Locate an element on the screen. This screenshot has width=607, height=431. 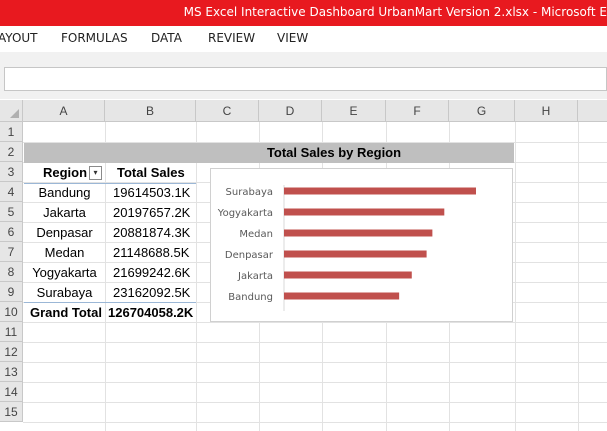
ribbon-tabs: AYOUT FORMULAS DATA REVIEW VIEW is located at coordinates (303, 39).